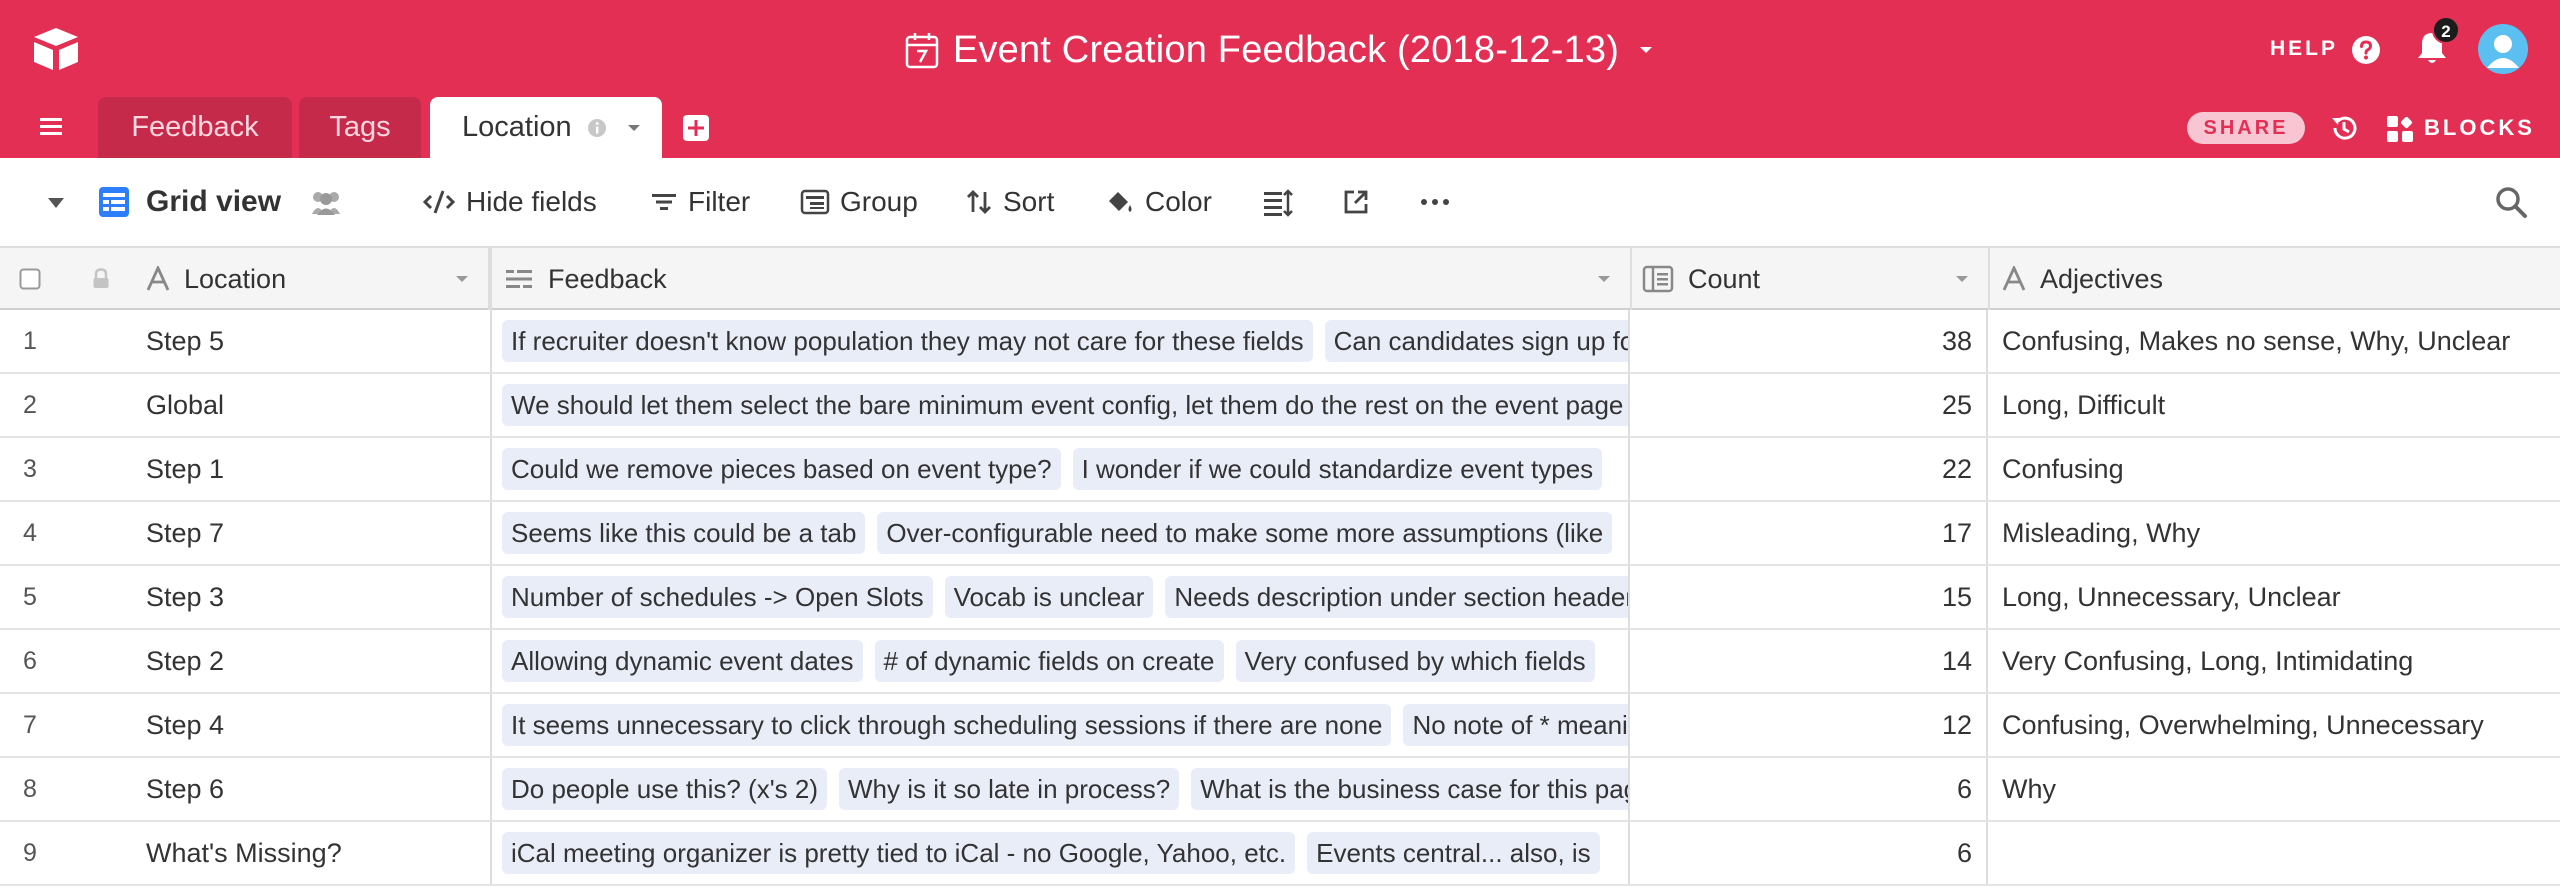 The image size is (2560, 886). Describe the element at coordinates (2275, 853) in the screenshot. I see `adjectives-cell` at that location.